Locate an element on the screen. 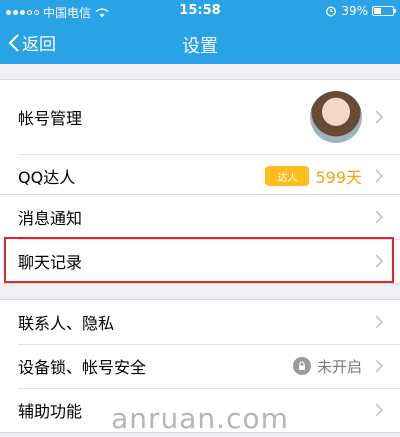  lock-icon is located at coordinates (301, 366).